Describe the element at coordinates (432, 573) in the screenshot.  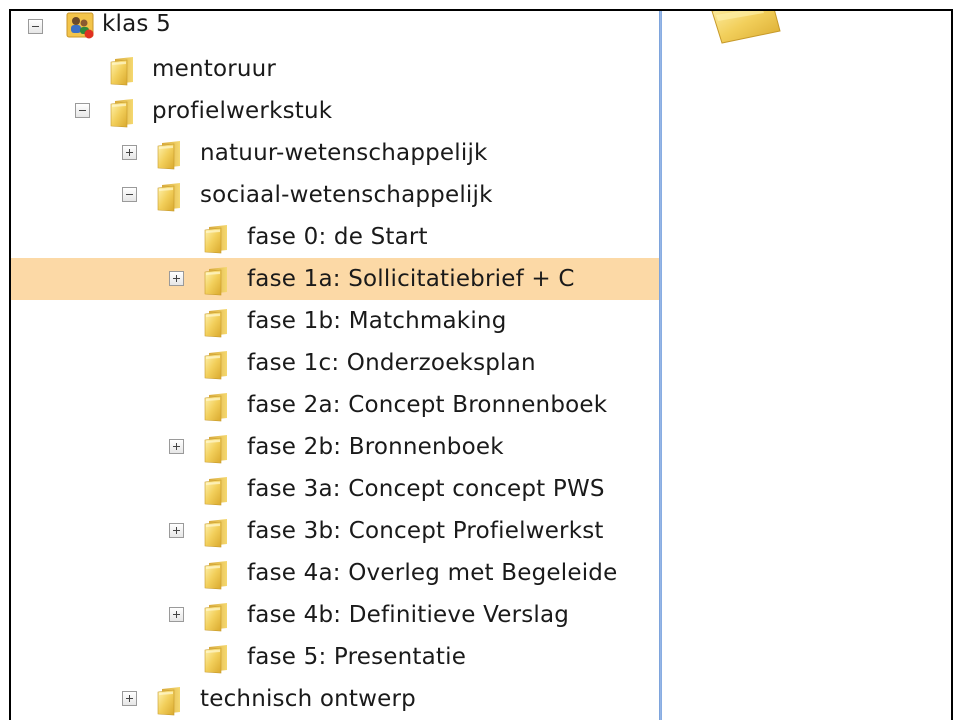
I see `tree-item-label: fase 4a: Overleg met Begeleide` at that location.